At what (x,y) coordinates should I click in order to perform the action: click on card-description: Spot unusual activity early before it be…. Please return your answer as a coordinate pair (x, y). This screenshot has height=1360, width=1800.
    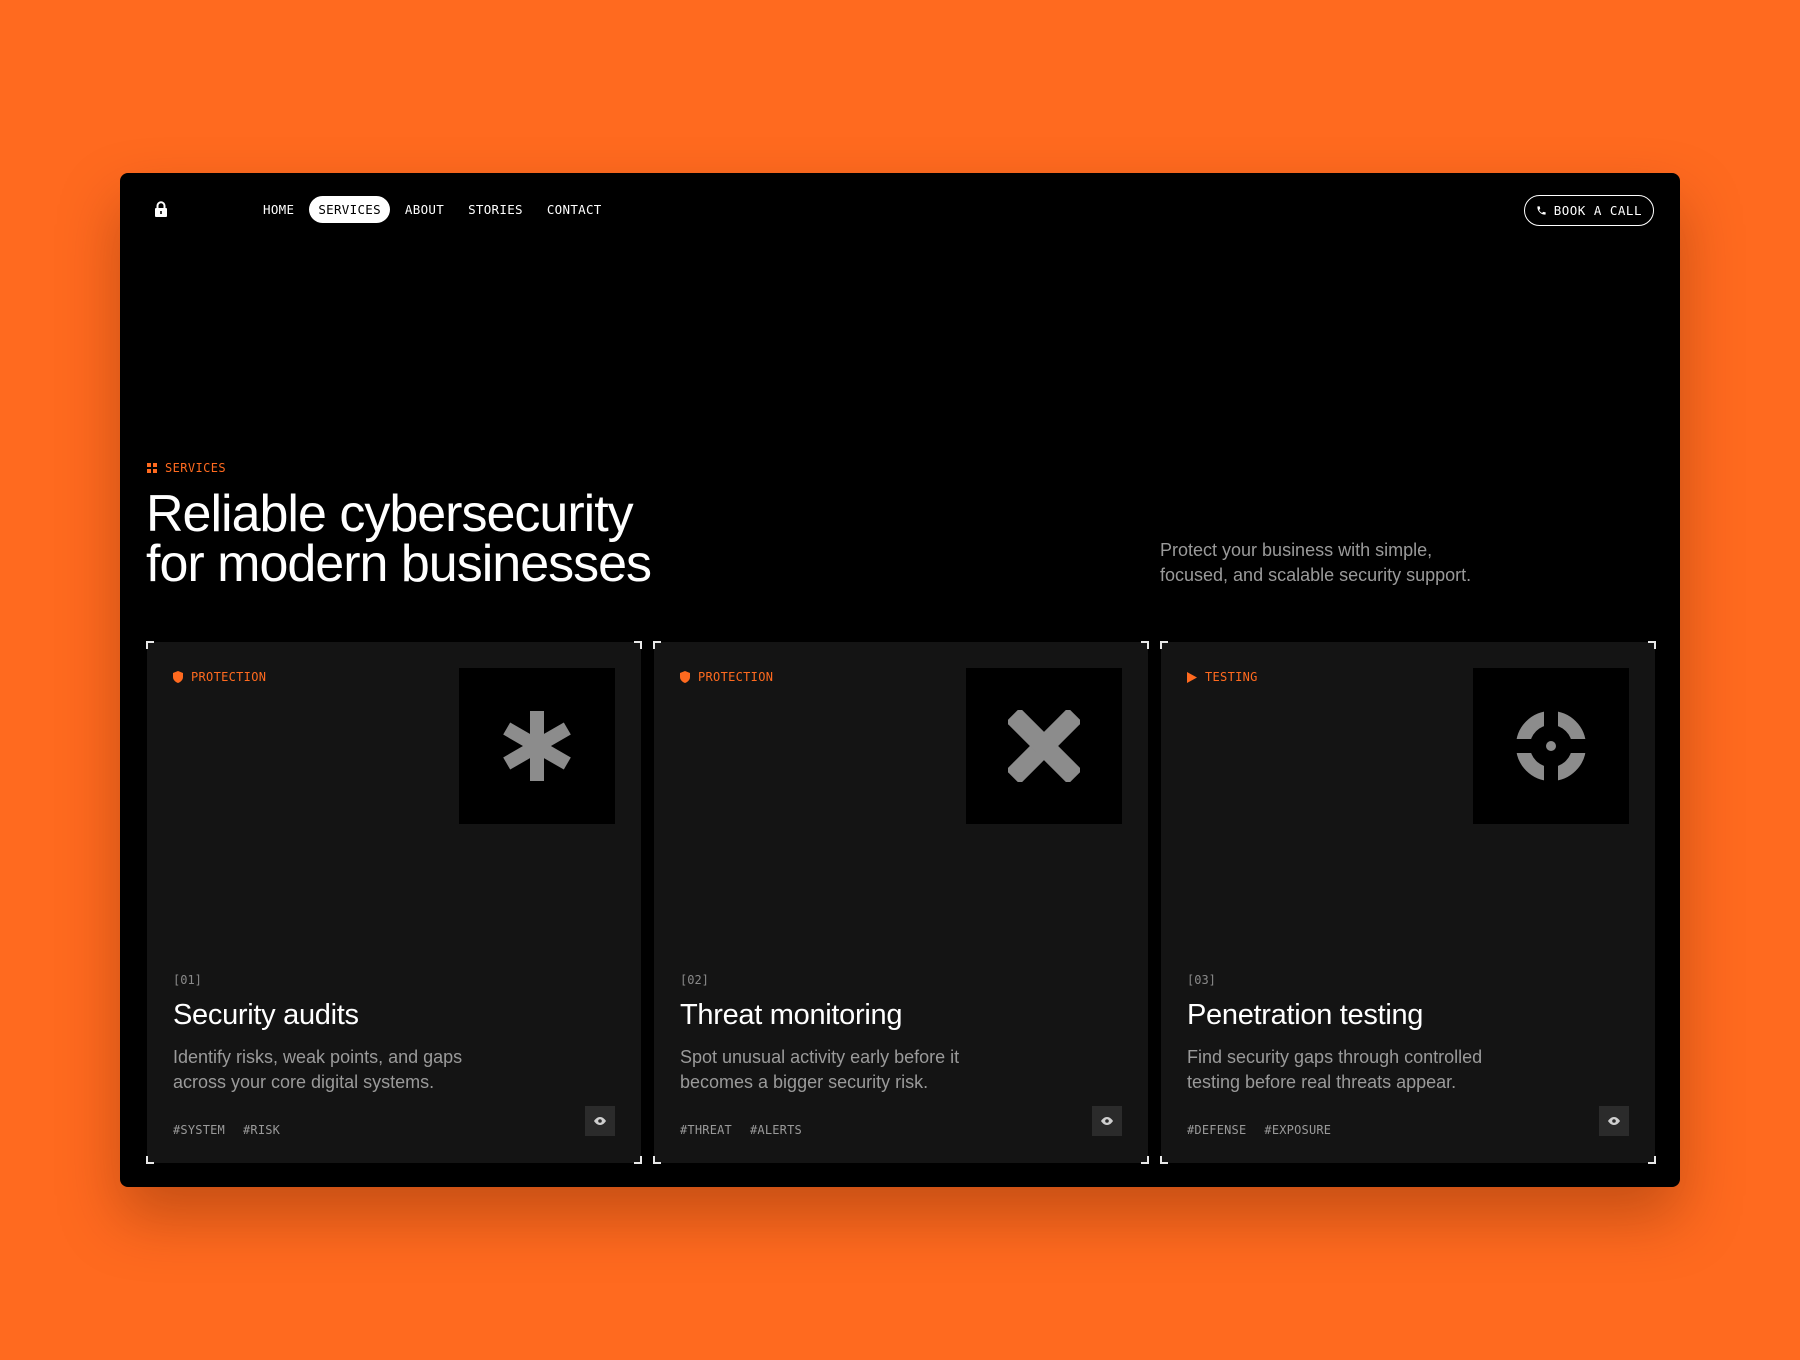
    Looking at the image, I should click on (850, 1070).